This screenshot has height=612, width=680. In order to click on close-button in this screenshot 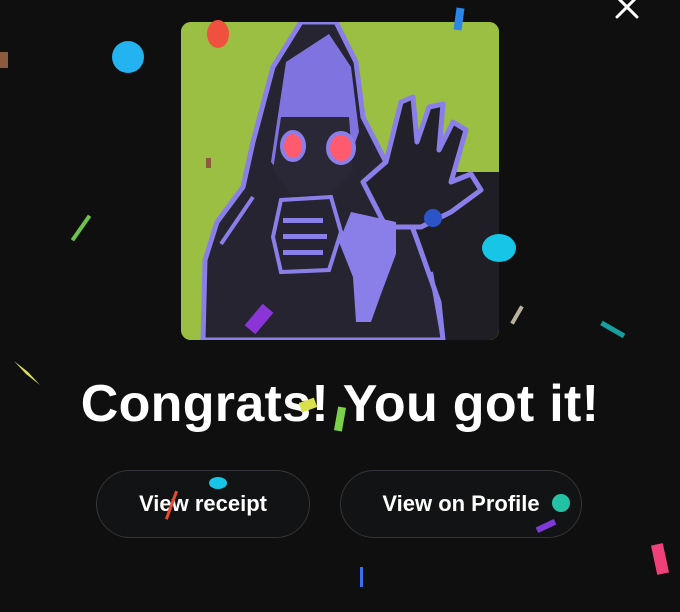, I will do `click(627, 11)`.